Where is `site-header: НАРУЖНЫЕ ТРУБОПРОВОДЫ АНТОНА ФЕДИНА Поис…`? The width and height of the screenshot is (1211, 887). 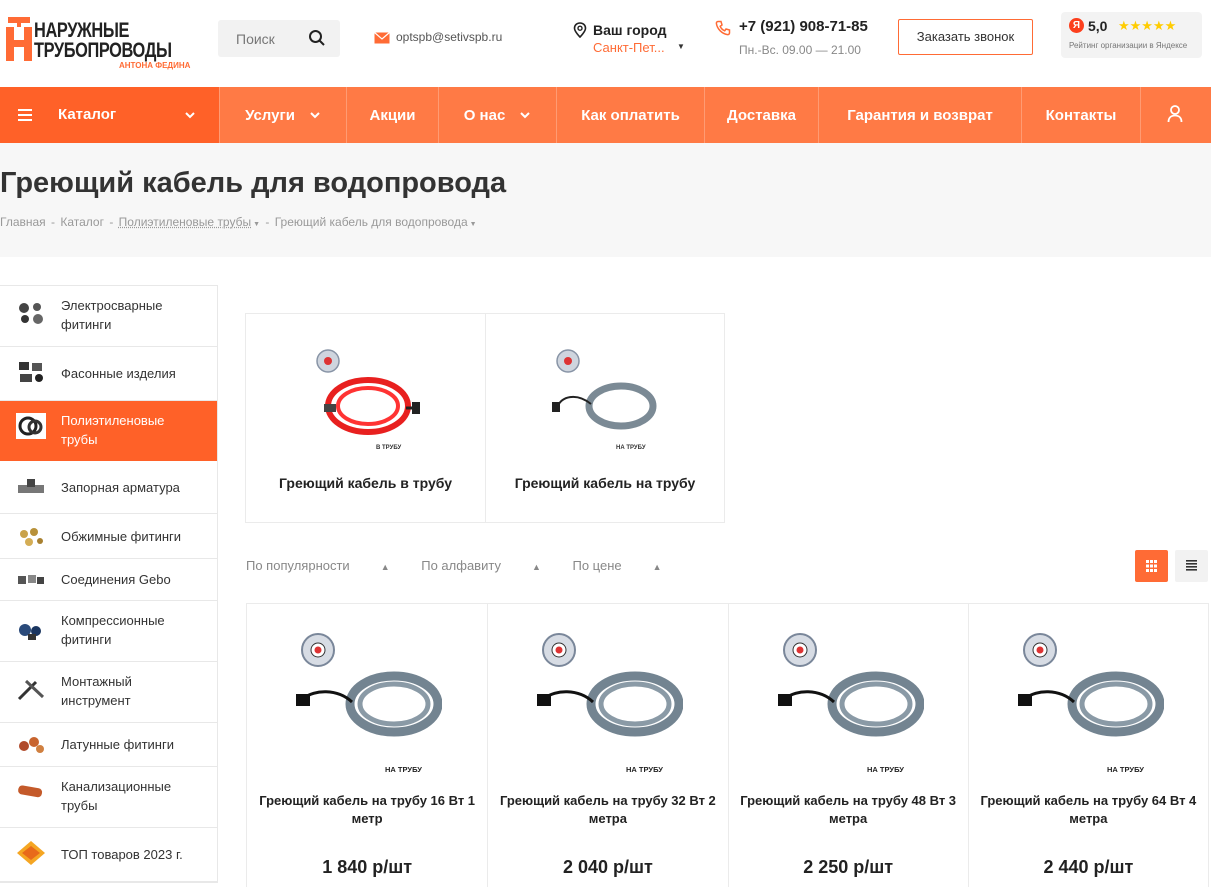
site-header: НАРУЖНЫЕ ТРУБОПРОВОДЫ АНТОНА ФЕДИНА Поис… is located at coordinates (605, 43).